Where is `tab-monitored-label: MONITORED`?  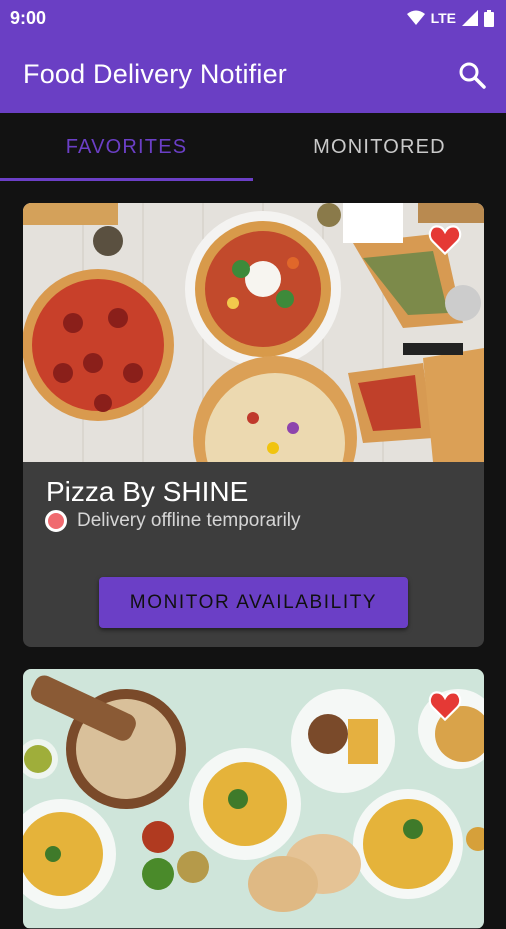
tab-monitored-label: MONITORED is located at coordinates (379, 146).